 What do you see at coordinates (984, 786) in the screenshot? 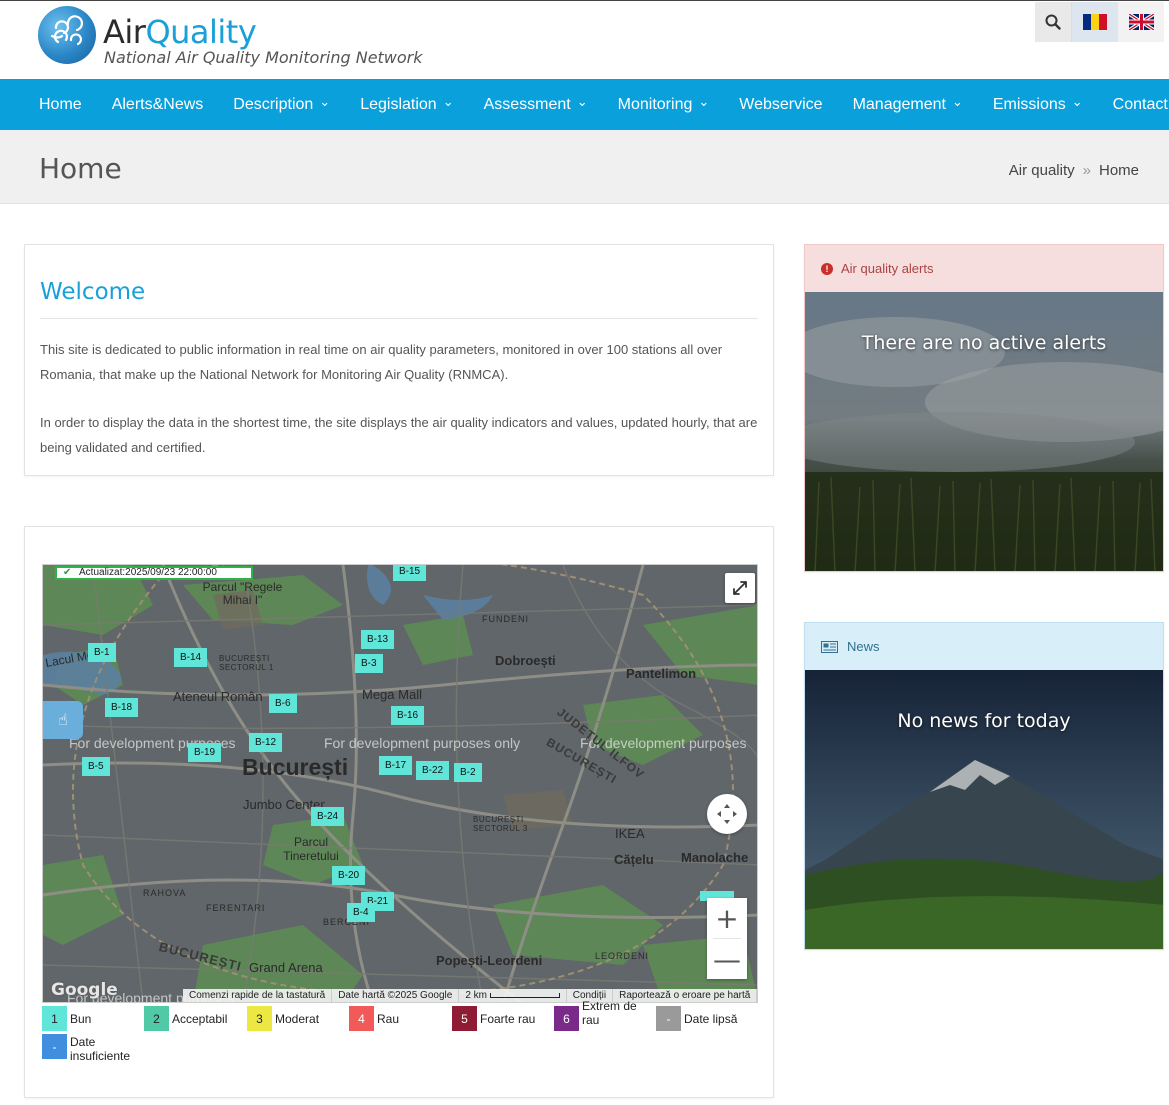
I see `news-panel: News No news for today` at bounding box center [984, 786].